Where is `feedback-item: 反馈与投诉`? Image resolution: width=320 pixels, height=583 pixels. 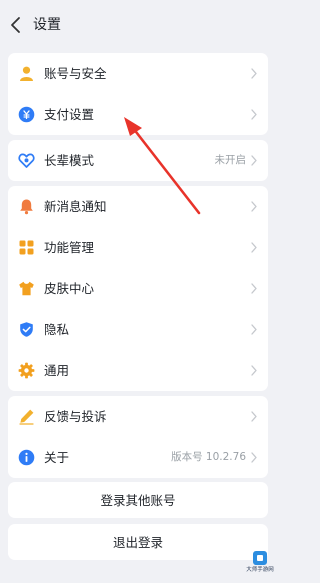
feedback-item: 反馈与投诉 is located at coordinates (138, 416).